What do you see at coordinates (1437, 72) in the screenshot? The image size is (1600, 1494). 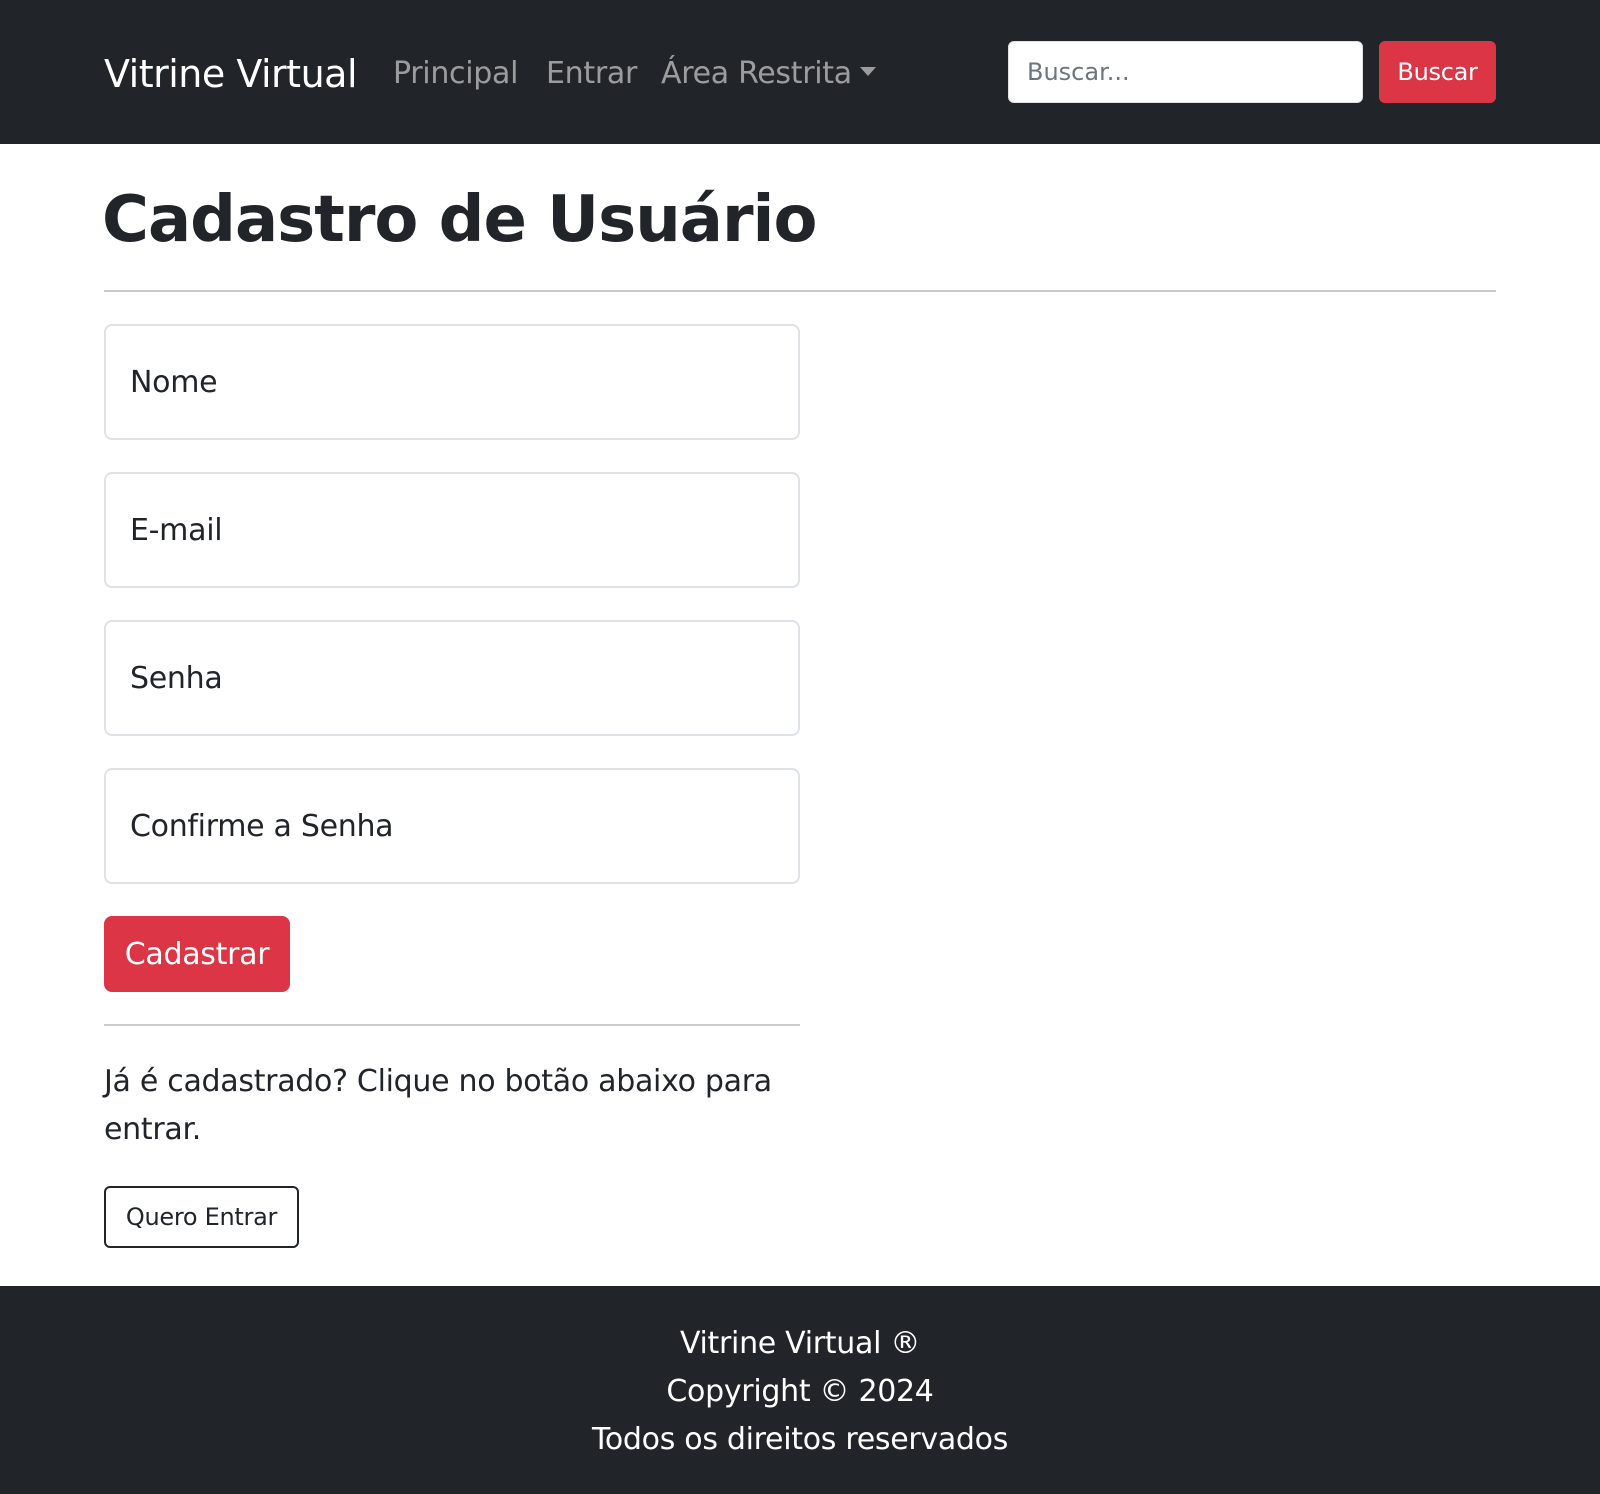 I see `search-button: Buscar` at bounding box center [1437, 72].